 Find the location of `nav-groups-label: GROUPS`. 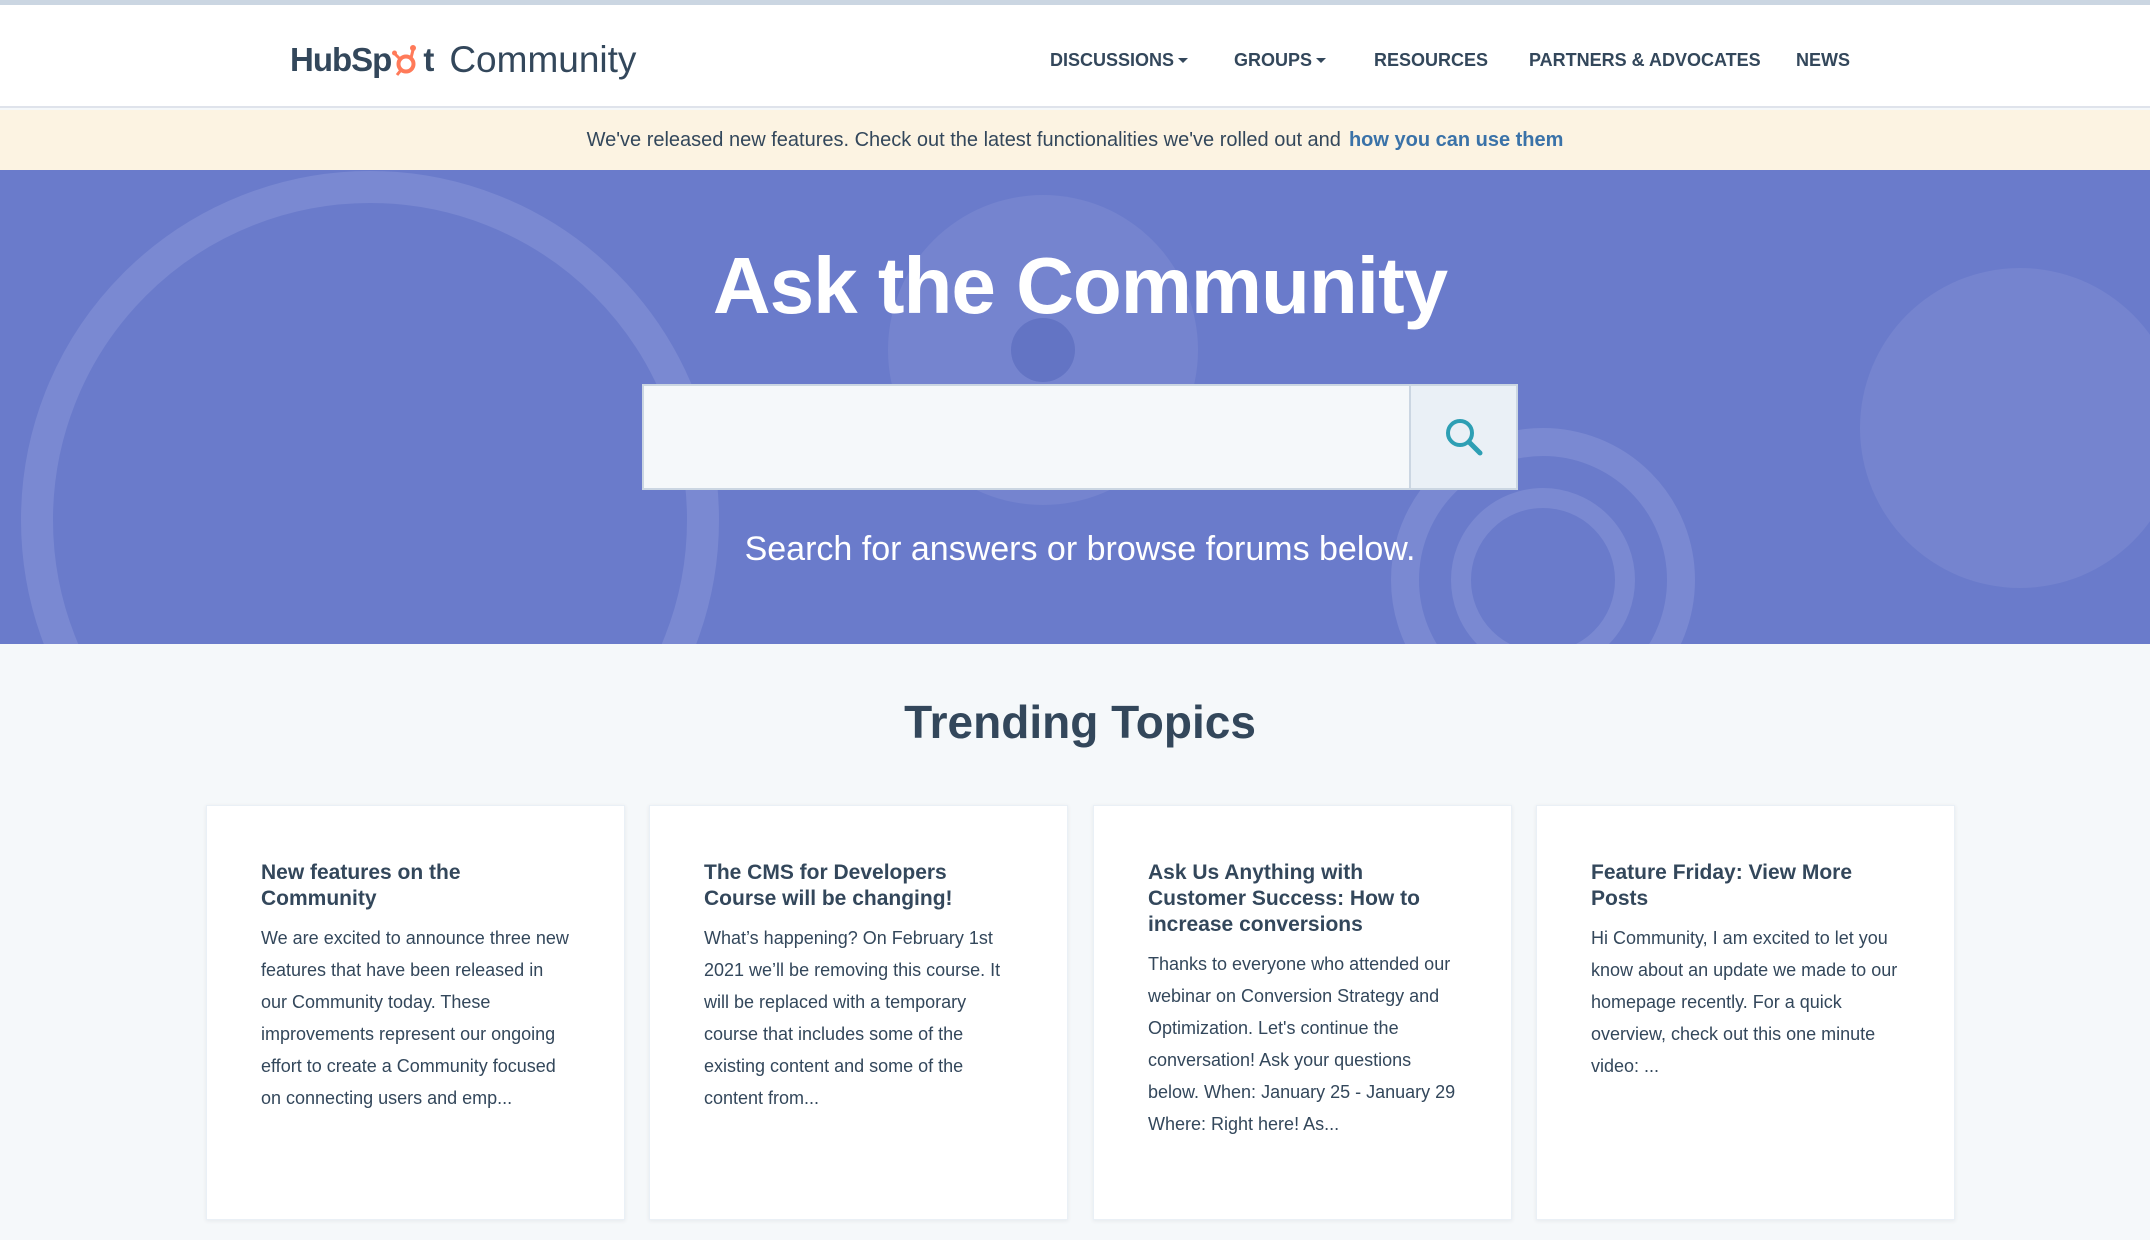

nav-groups-label: GROUPS is located at coordinates (1273, 59).